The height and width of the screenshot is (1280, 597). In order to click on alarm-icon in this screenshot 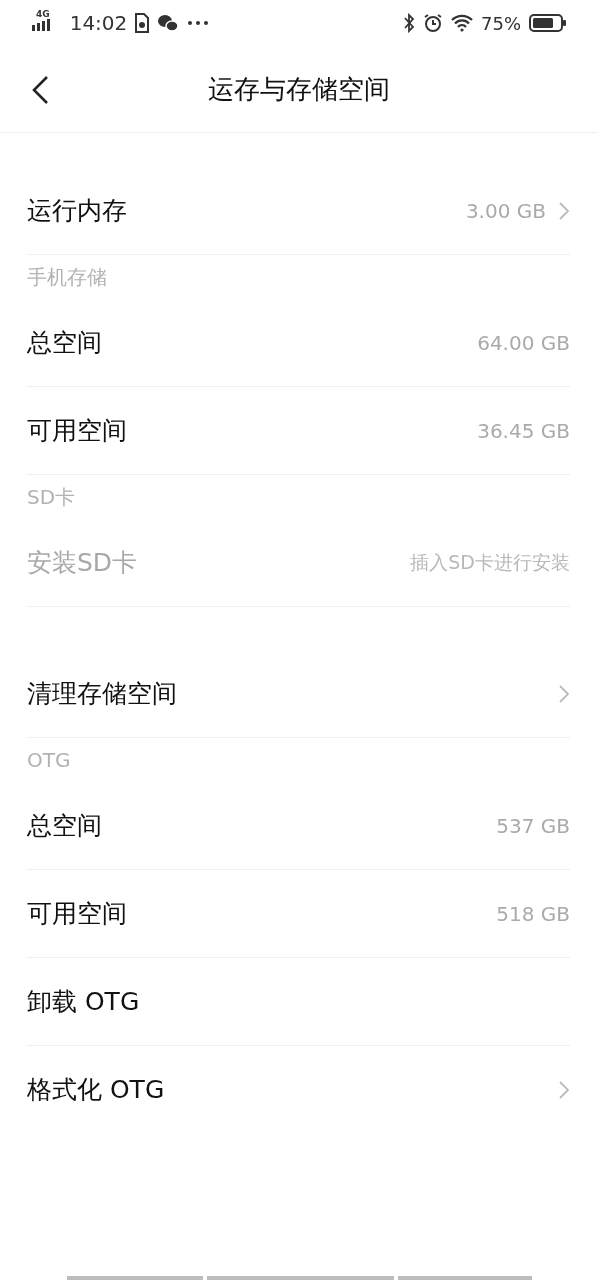, I will do `click(433, 23)`.